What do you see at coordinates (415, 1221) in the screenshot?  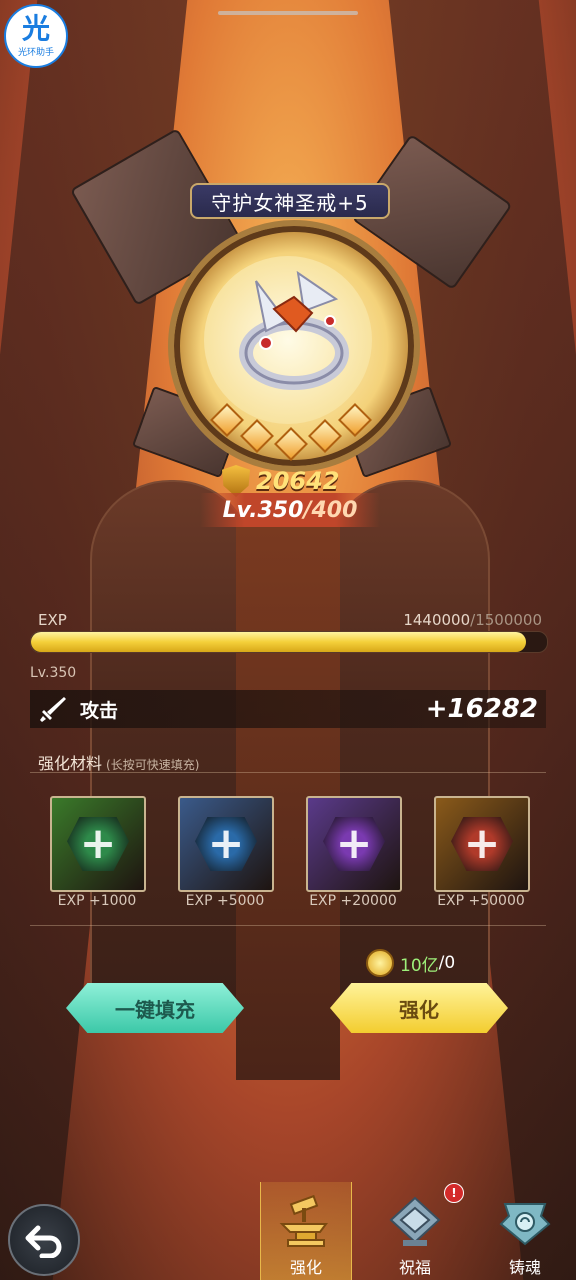 I see `blessing-icon` at bounding box center [415, 1221].